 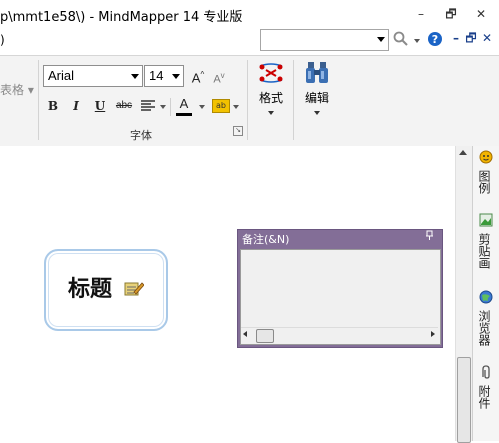 I want to click on font-name-combo: Arial, so click(x=93, y=76).